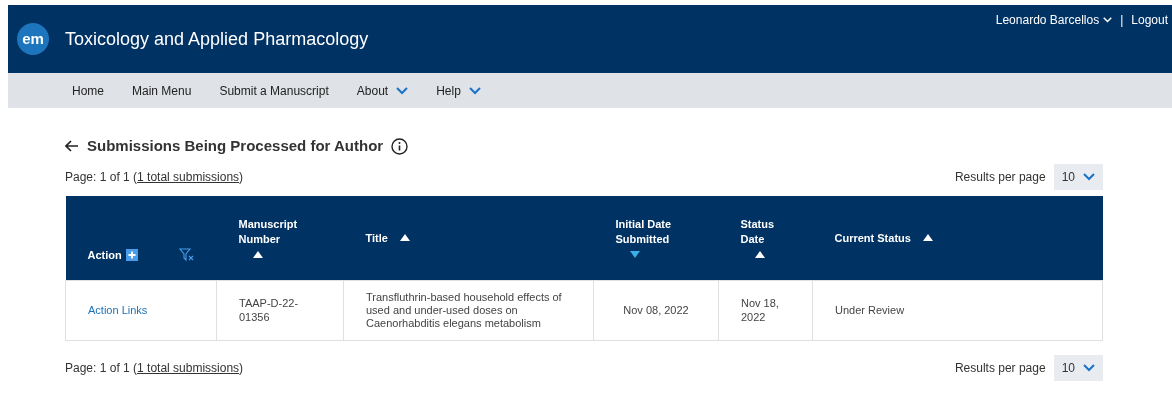  Describe the element at coordinates (957, 238) in the screenshot. I see `column-header: Current Status` at that location.